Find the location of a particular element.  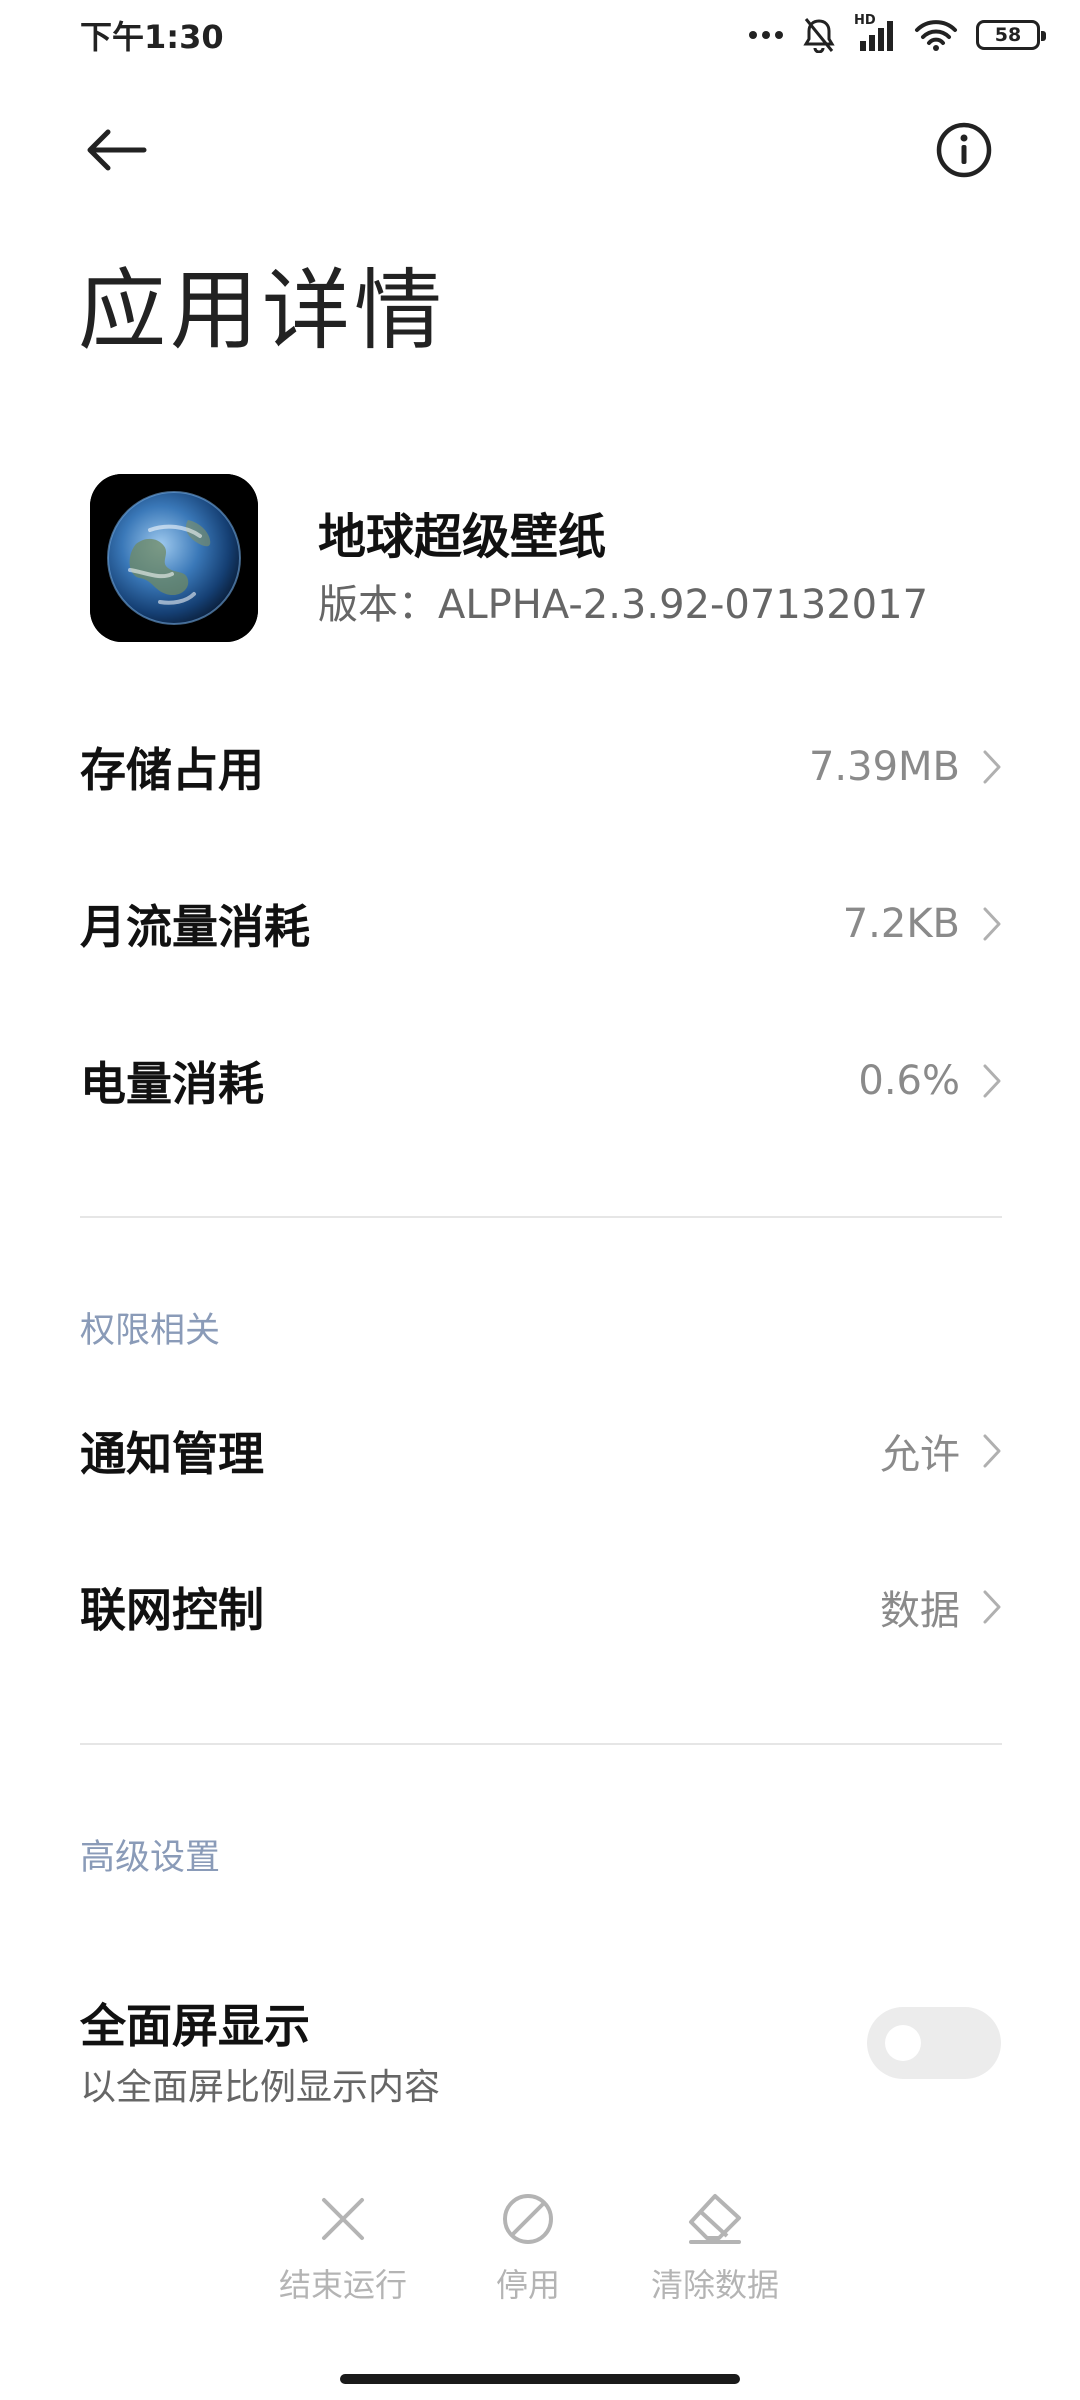

disable-icon is located at coordinates (528, 2219).